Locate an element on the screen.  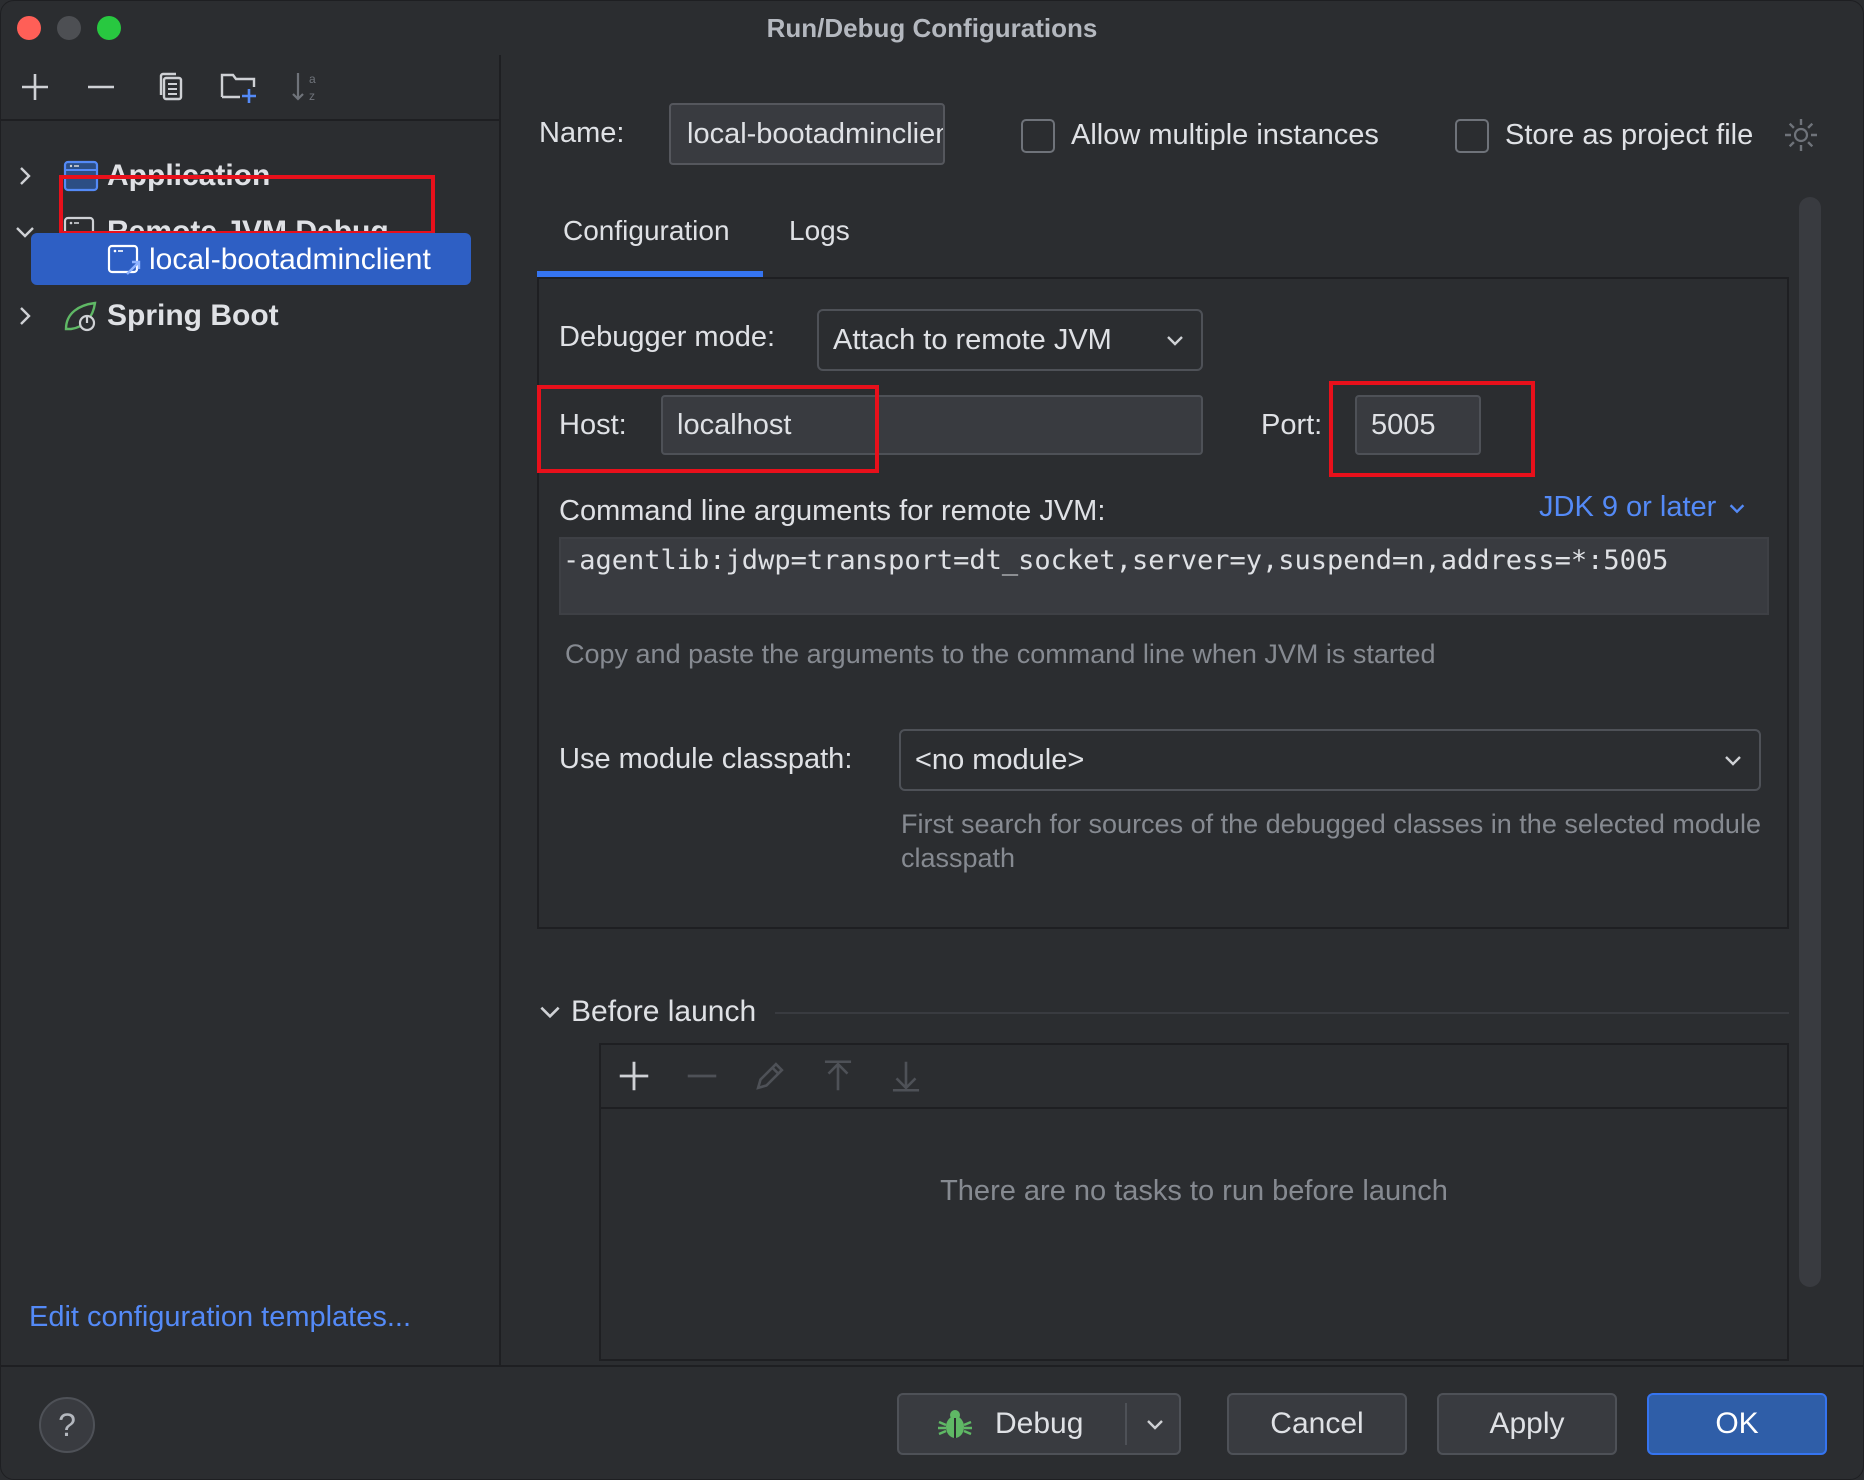
before-launch-empty-text: There are no tasks to run before launch is located at coordinates (1194, 1191).